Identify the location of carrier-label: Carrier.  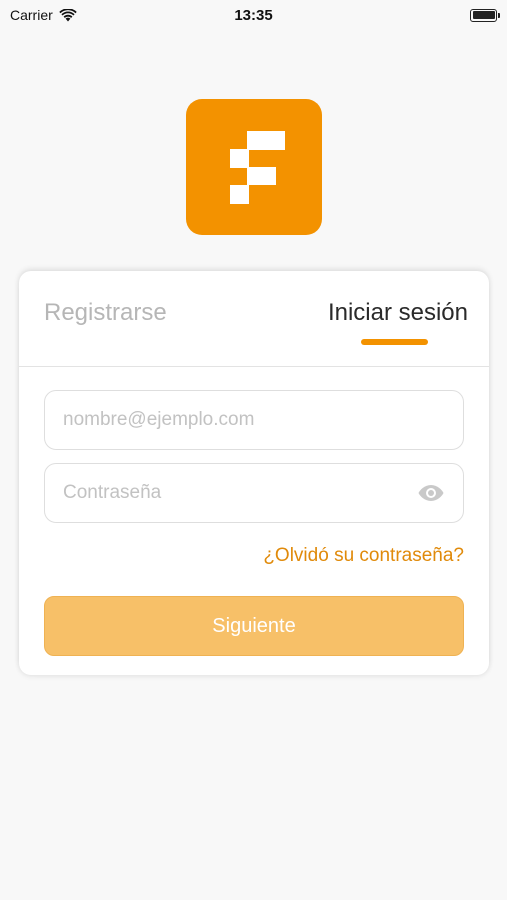
(31, 15).